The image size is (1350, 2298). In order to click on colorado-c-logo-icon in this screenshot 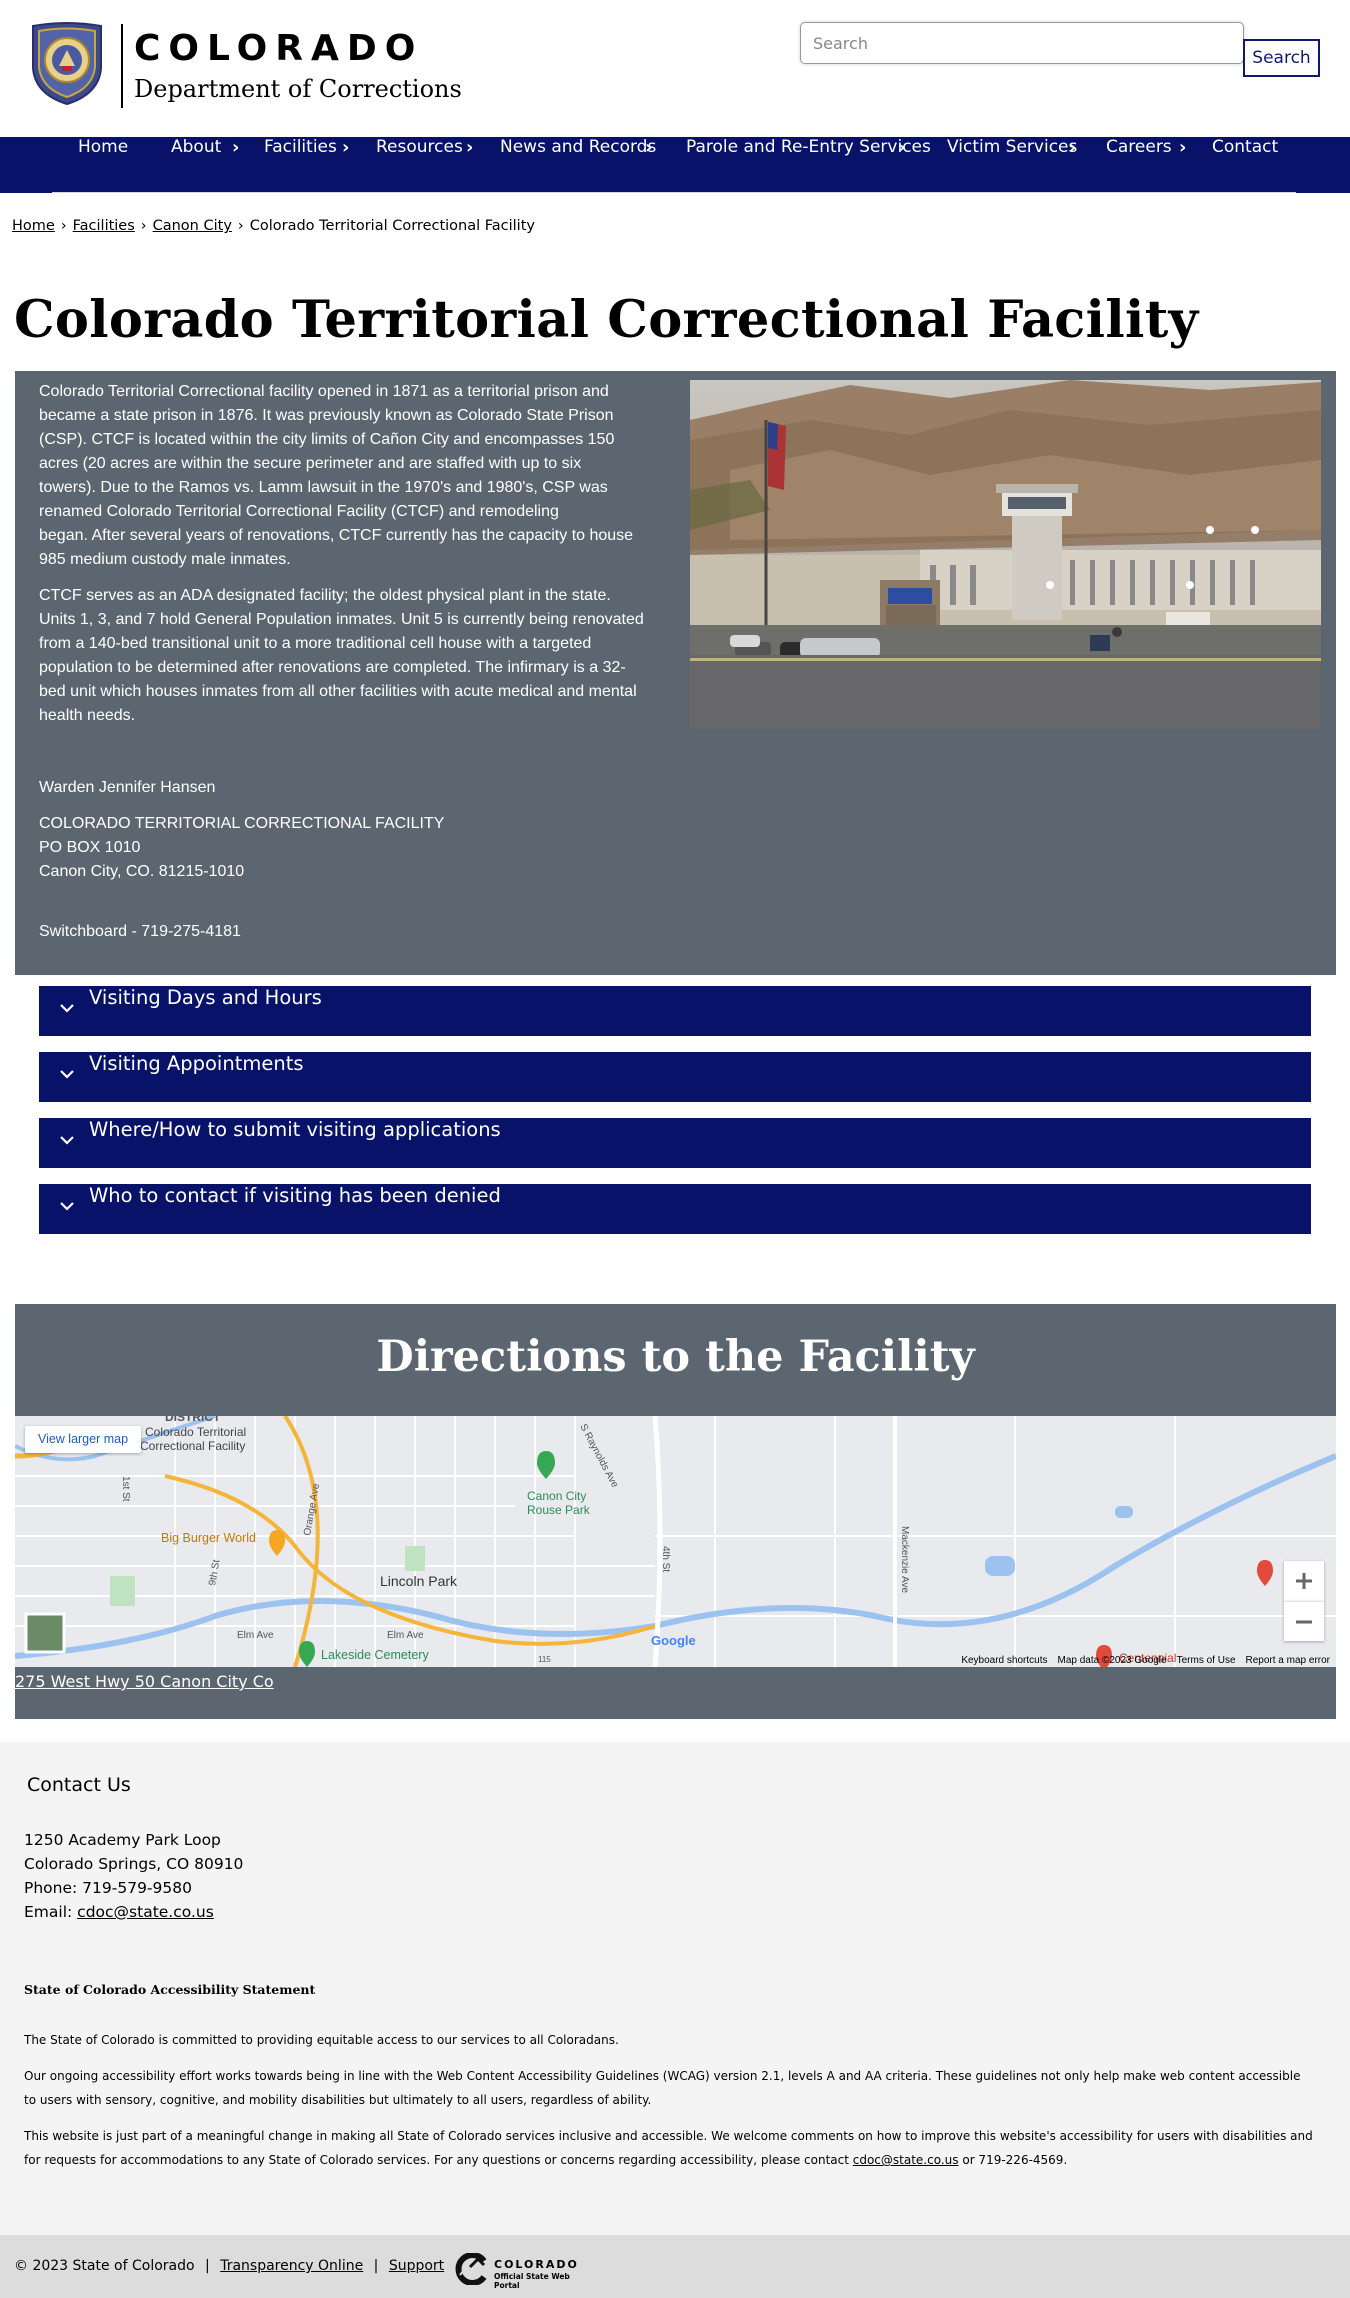, I will do `click(471, 2269)`.